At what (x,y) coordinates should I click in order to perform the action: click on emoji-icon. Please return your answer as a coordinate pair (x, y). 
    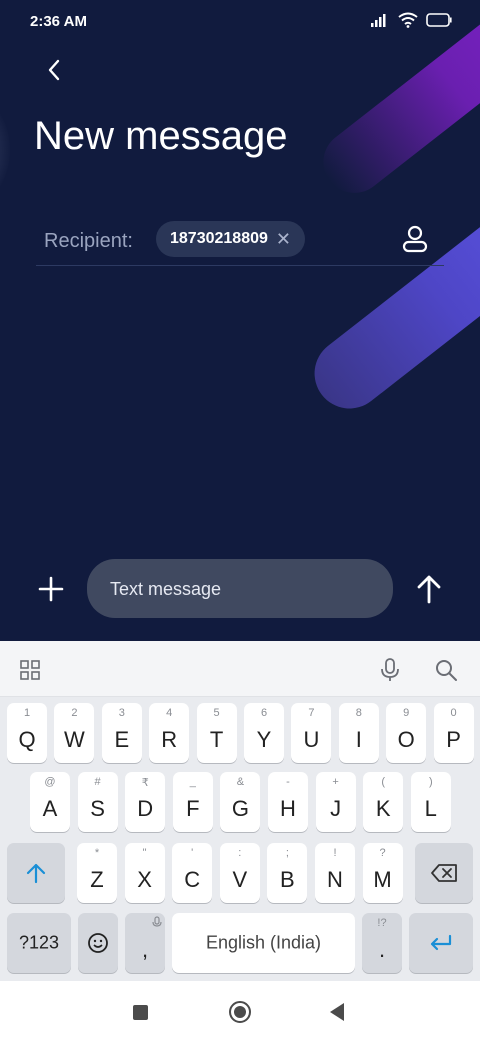
    Looking at the image, I should click on (98, 943).